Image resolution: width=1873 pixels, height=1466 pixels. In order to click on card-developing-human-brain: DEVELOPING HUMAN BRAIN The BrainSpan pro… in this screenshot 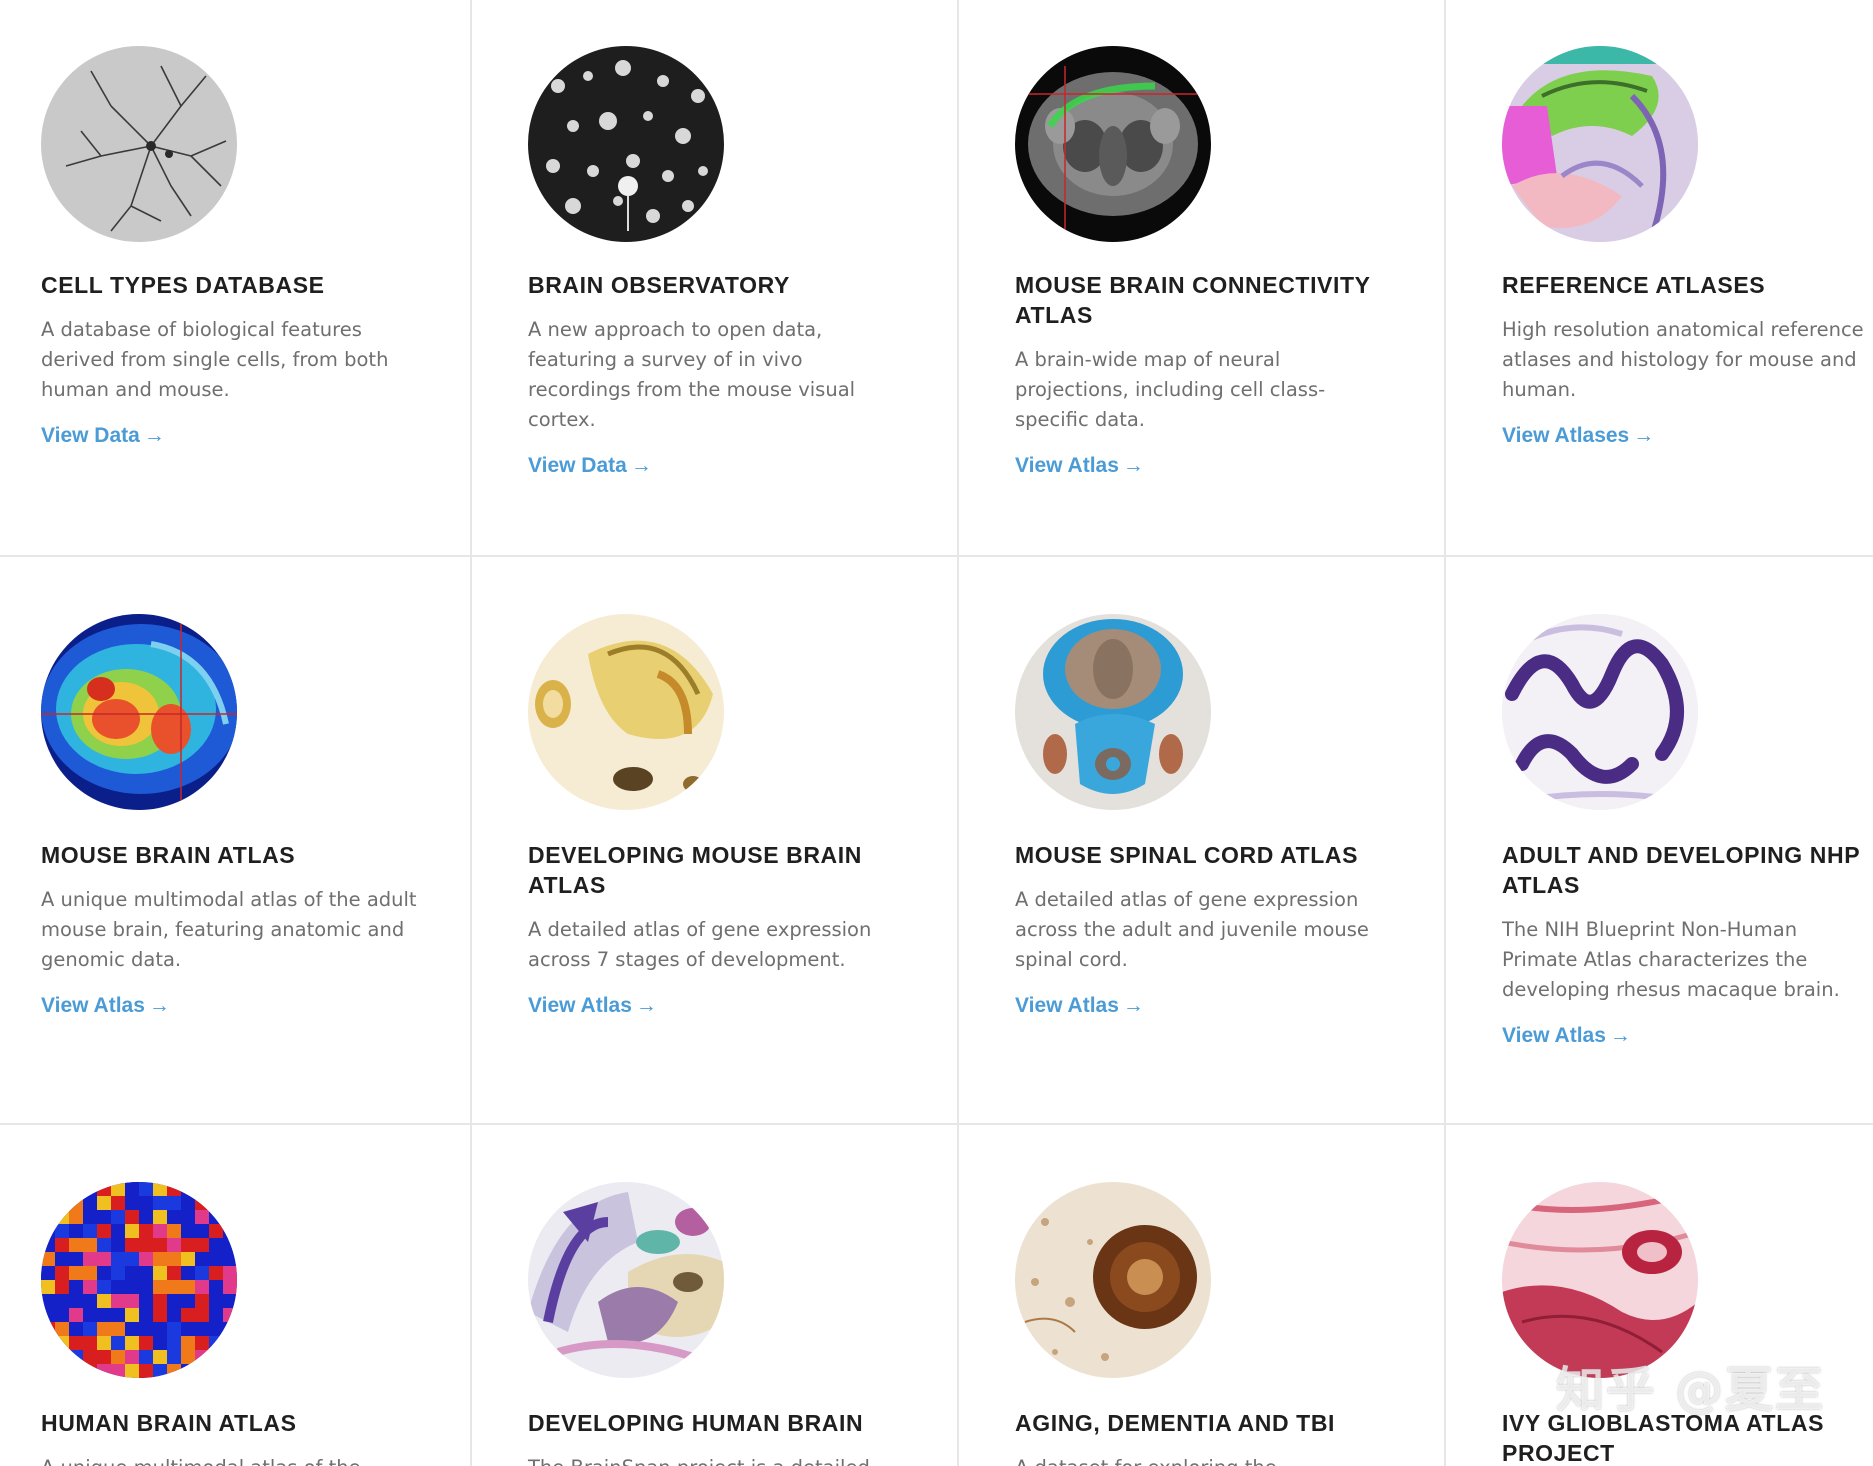, I will do `click(722, 1295)`.